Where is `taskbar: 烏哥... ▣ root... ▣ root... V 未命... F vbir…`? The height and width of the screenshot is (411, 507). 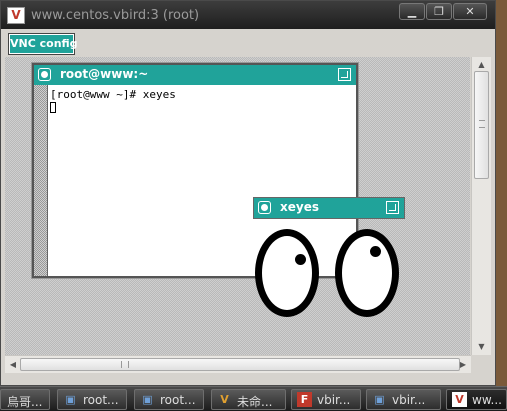
taskbar: 烏哥... ▣ root... ▣ root... V 未命... F vbir… is located at coordinates (253, 398).